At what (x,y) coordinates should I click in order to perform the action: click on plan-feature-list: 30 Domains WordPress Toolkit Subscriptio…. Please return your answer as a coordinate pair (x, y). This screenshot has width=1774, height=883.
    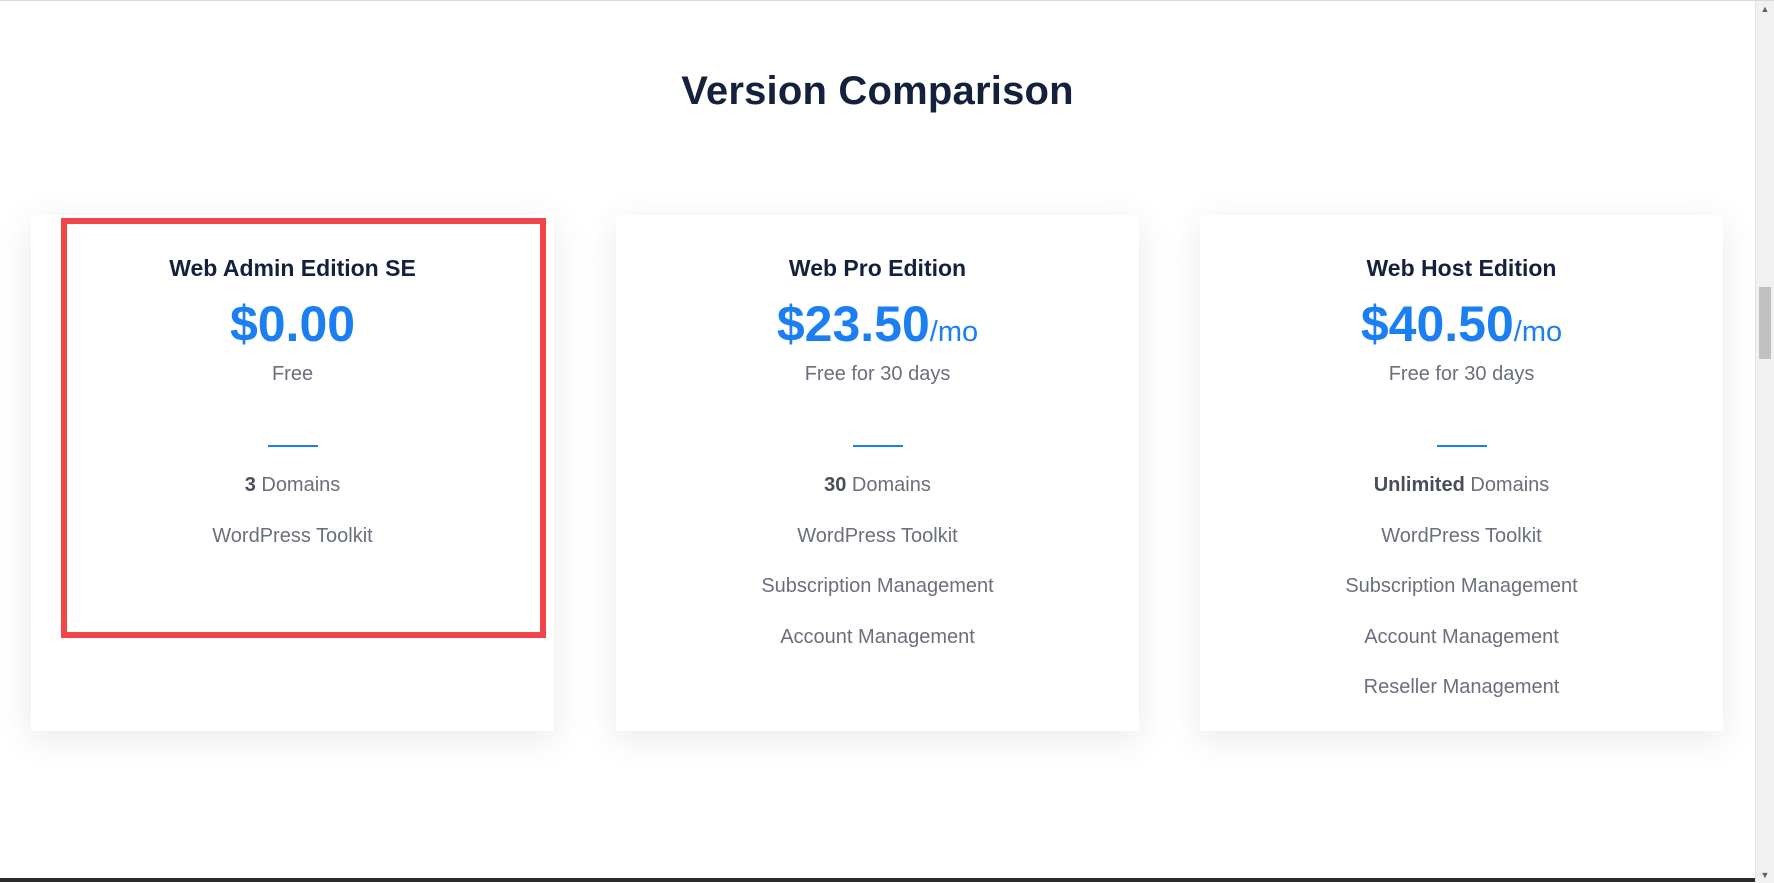
    Looking at the image, I should click on (877, 561).